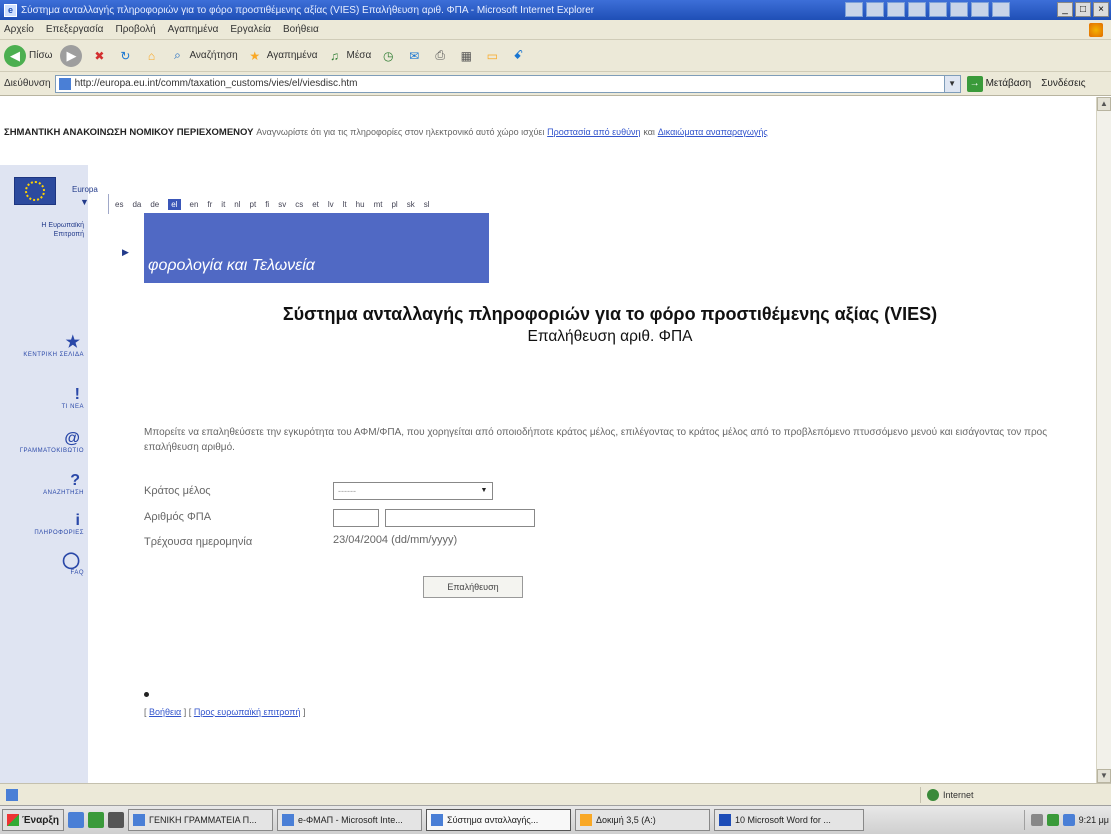 Image resolution: width=1111 pixels, height=834 pixels. What do you see at coordinates (44, 347) in the screenshot?
I see `sidebar-item-home: ★ ΚΕΝΤΡΙΚΗ ΣΕΛΙΔΑ` at bounding box center [44, 347].